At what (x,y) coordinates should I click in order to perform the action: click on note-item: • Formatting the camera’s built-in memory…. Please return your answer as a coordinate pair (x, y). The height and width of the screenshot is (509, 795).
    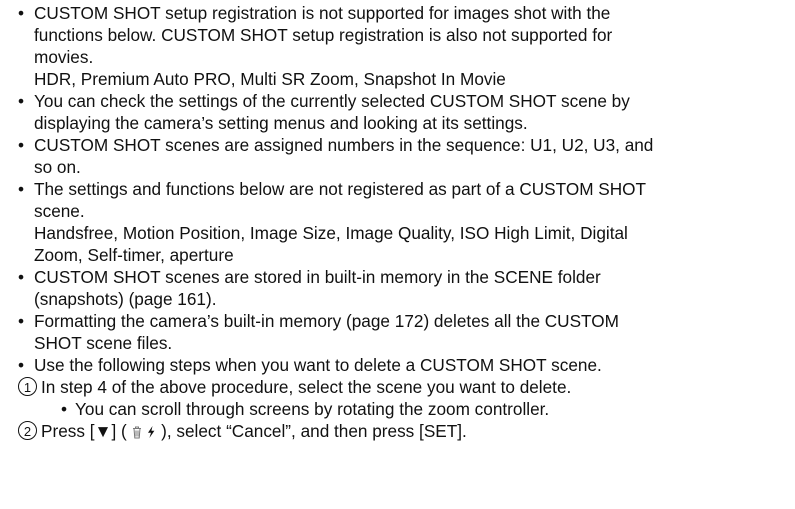
    Looking at the image, I should click on (397, 332).